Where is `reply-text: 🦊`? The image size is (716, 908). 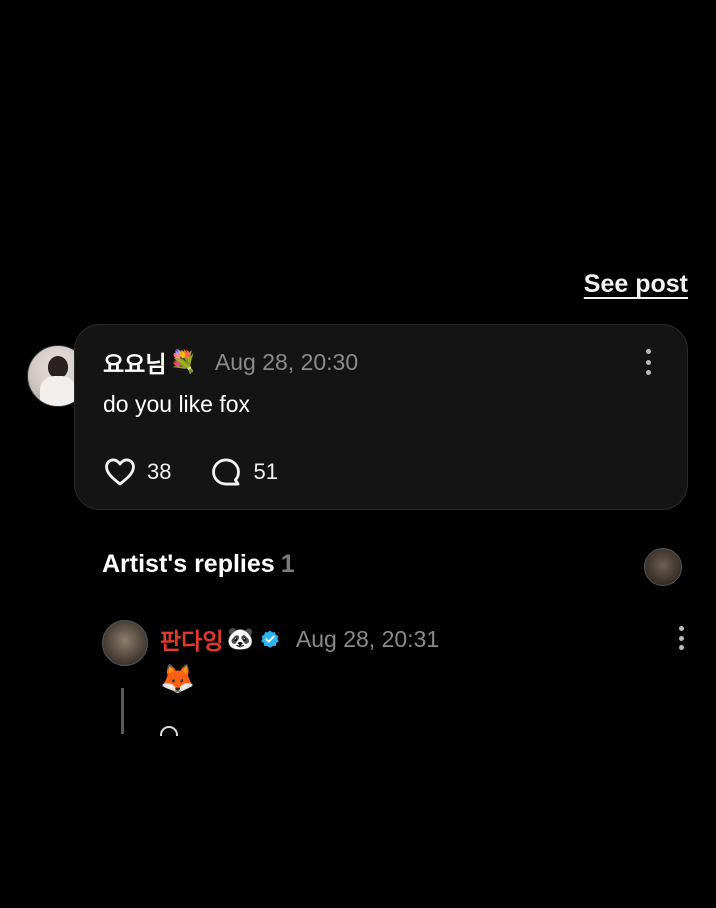 reply-text: 🦊 is located at coordinates (177, 678).